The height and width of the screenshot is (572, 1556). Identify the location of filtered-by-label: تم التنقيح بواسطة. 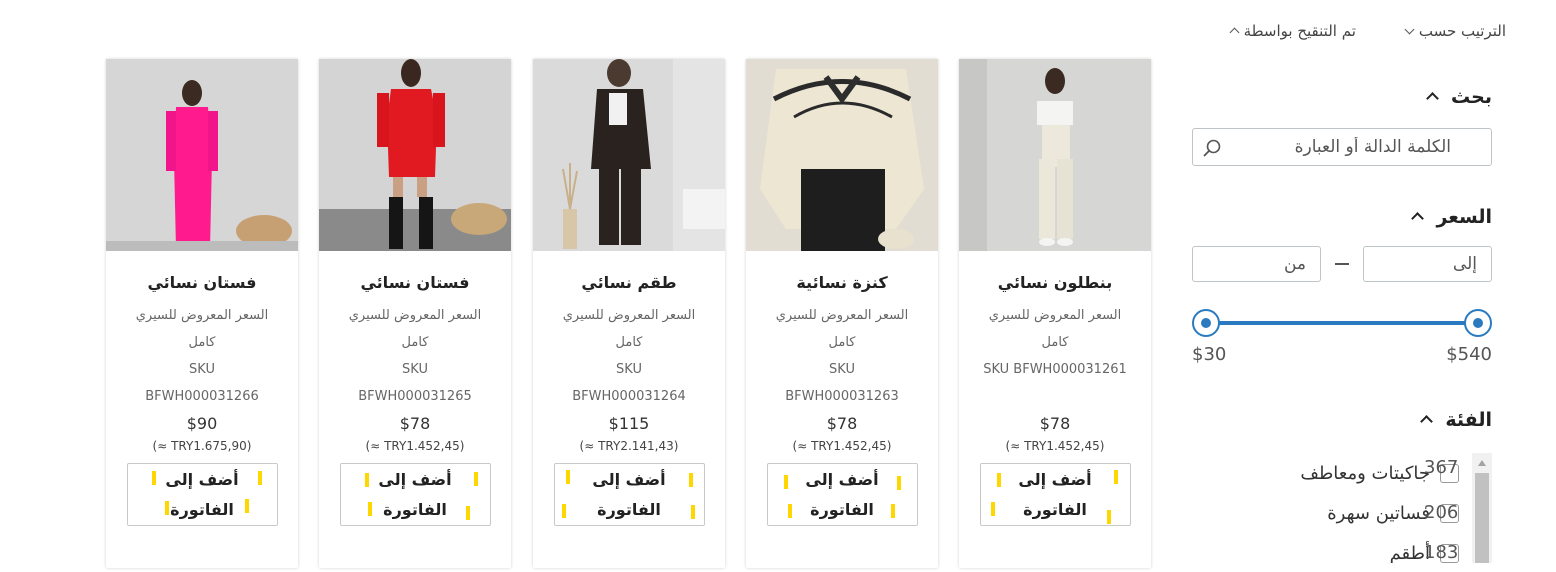
(1299, 31).